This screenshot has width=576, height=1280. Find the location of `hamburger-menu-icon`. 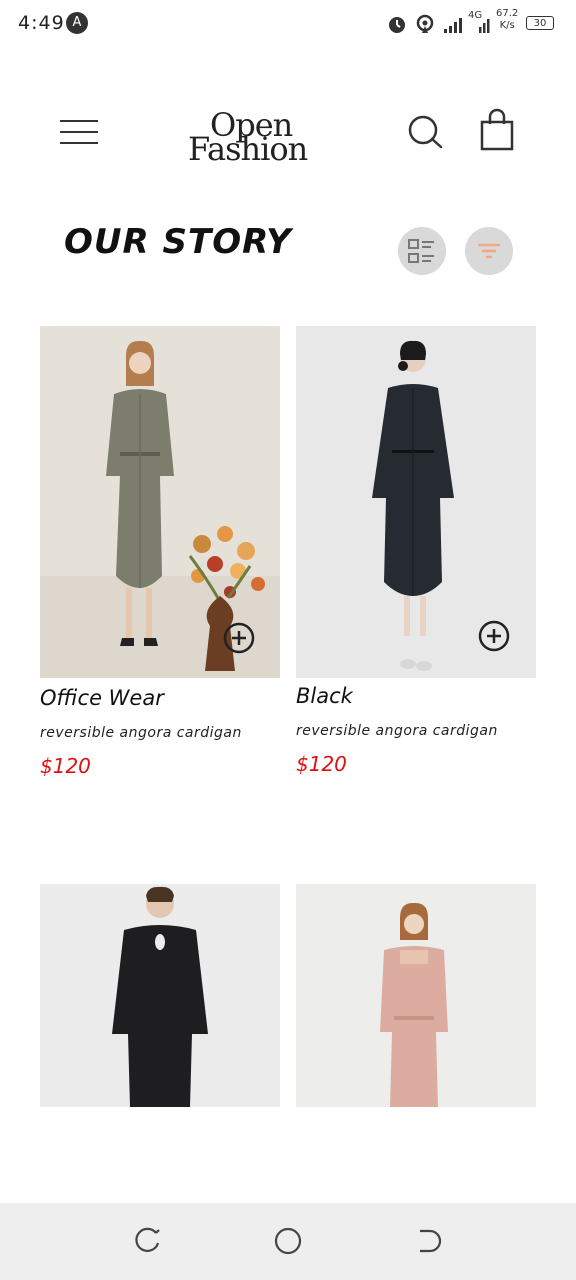

hamburger-menu-icon is located at coordinates (80, 133).